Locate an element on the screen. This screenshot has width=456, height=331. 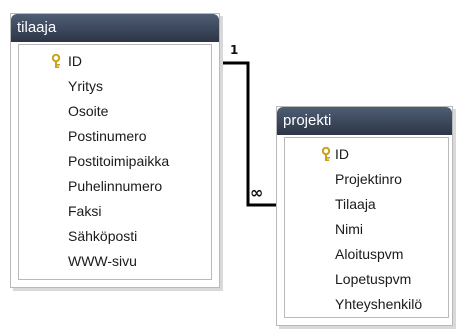
field-row: Postinumero is located at coordinates (115, 136).